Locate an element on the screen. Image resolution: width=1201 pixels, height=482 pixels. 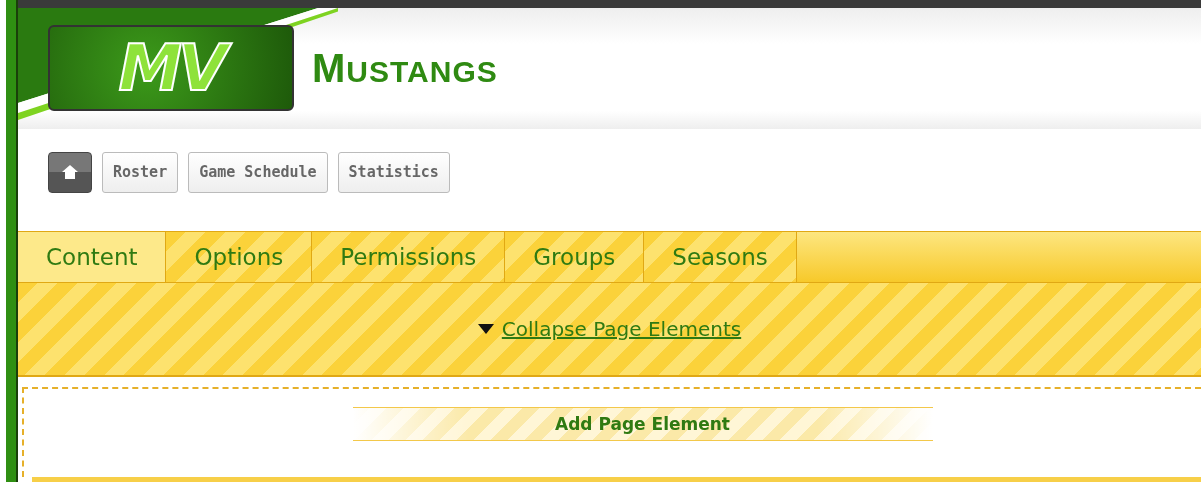
tab: Permissions is located at coordinates (409, 256).